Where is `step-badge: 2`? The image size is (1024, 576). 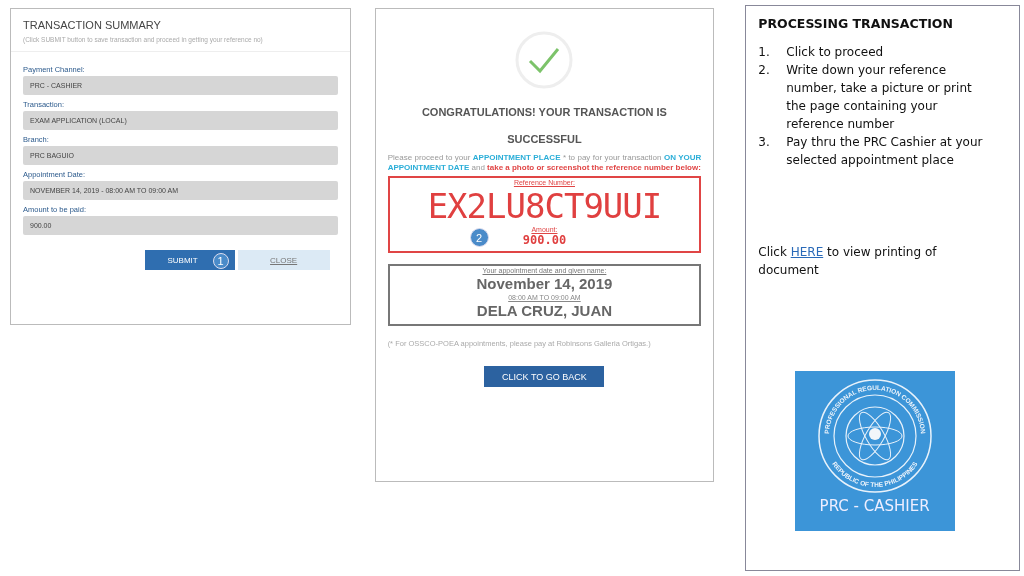
step-badge: 2 is located at coordinates (479, 237).